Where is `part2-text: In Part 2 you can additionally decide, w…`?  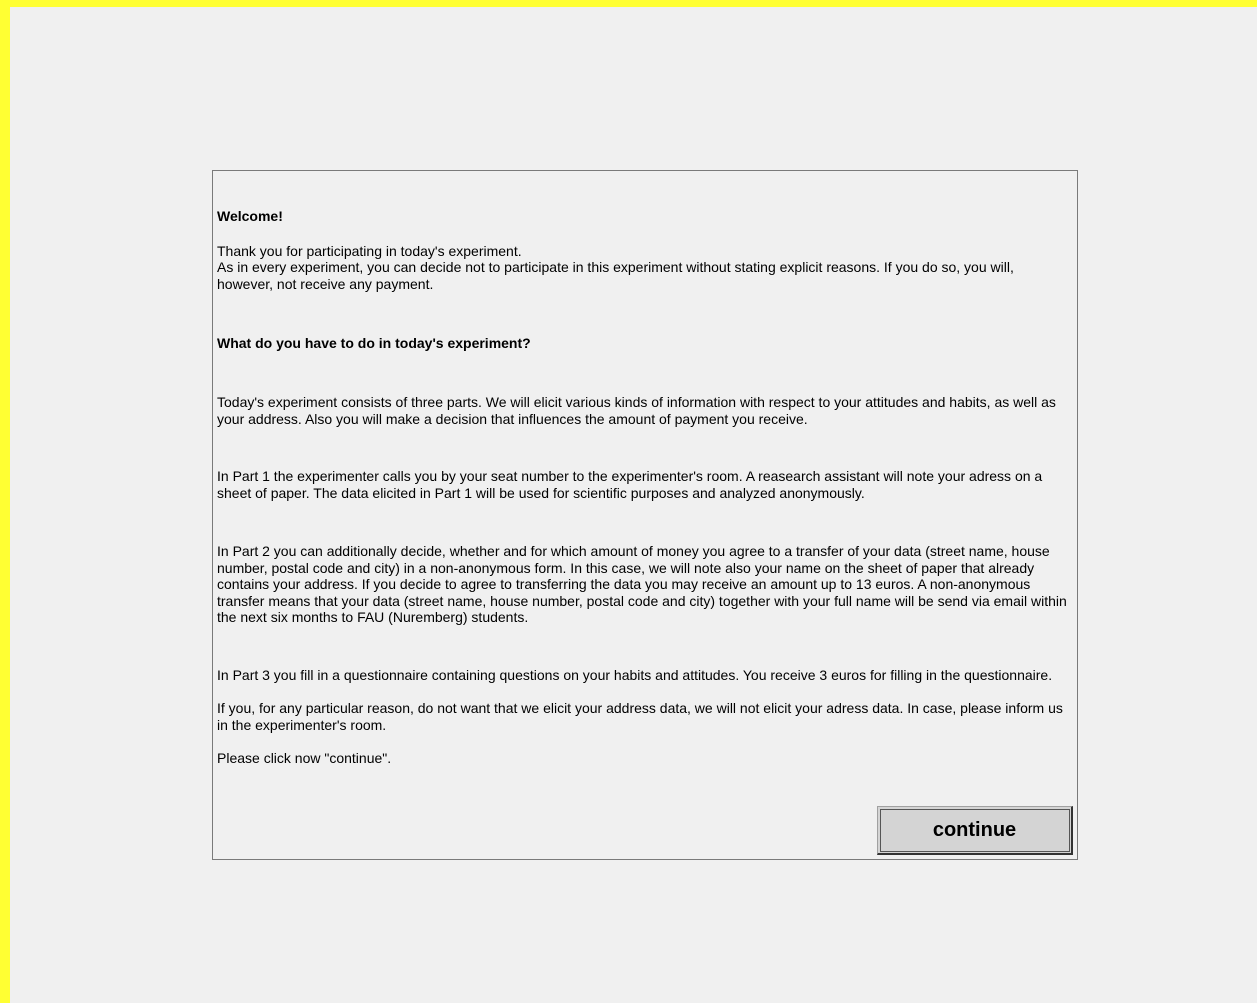
part2-text: In Part 2 you can additionally decide, w… is located at coordinates (642, 584).